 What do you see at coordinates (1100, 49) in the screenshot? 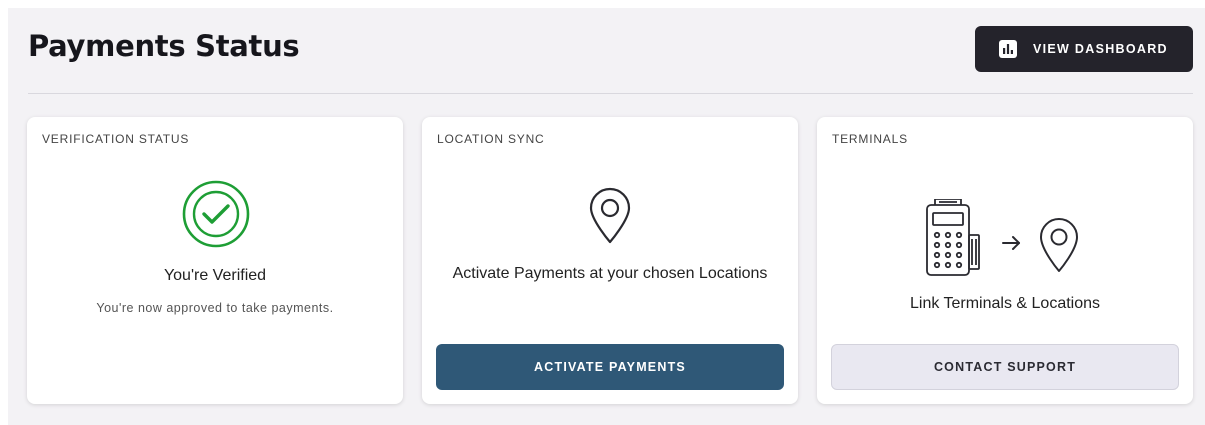
I see `view-dashboard-label: VIEW DASHBOARD` at bounding box center [1100, 49].